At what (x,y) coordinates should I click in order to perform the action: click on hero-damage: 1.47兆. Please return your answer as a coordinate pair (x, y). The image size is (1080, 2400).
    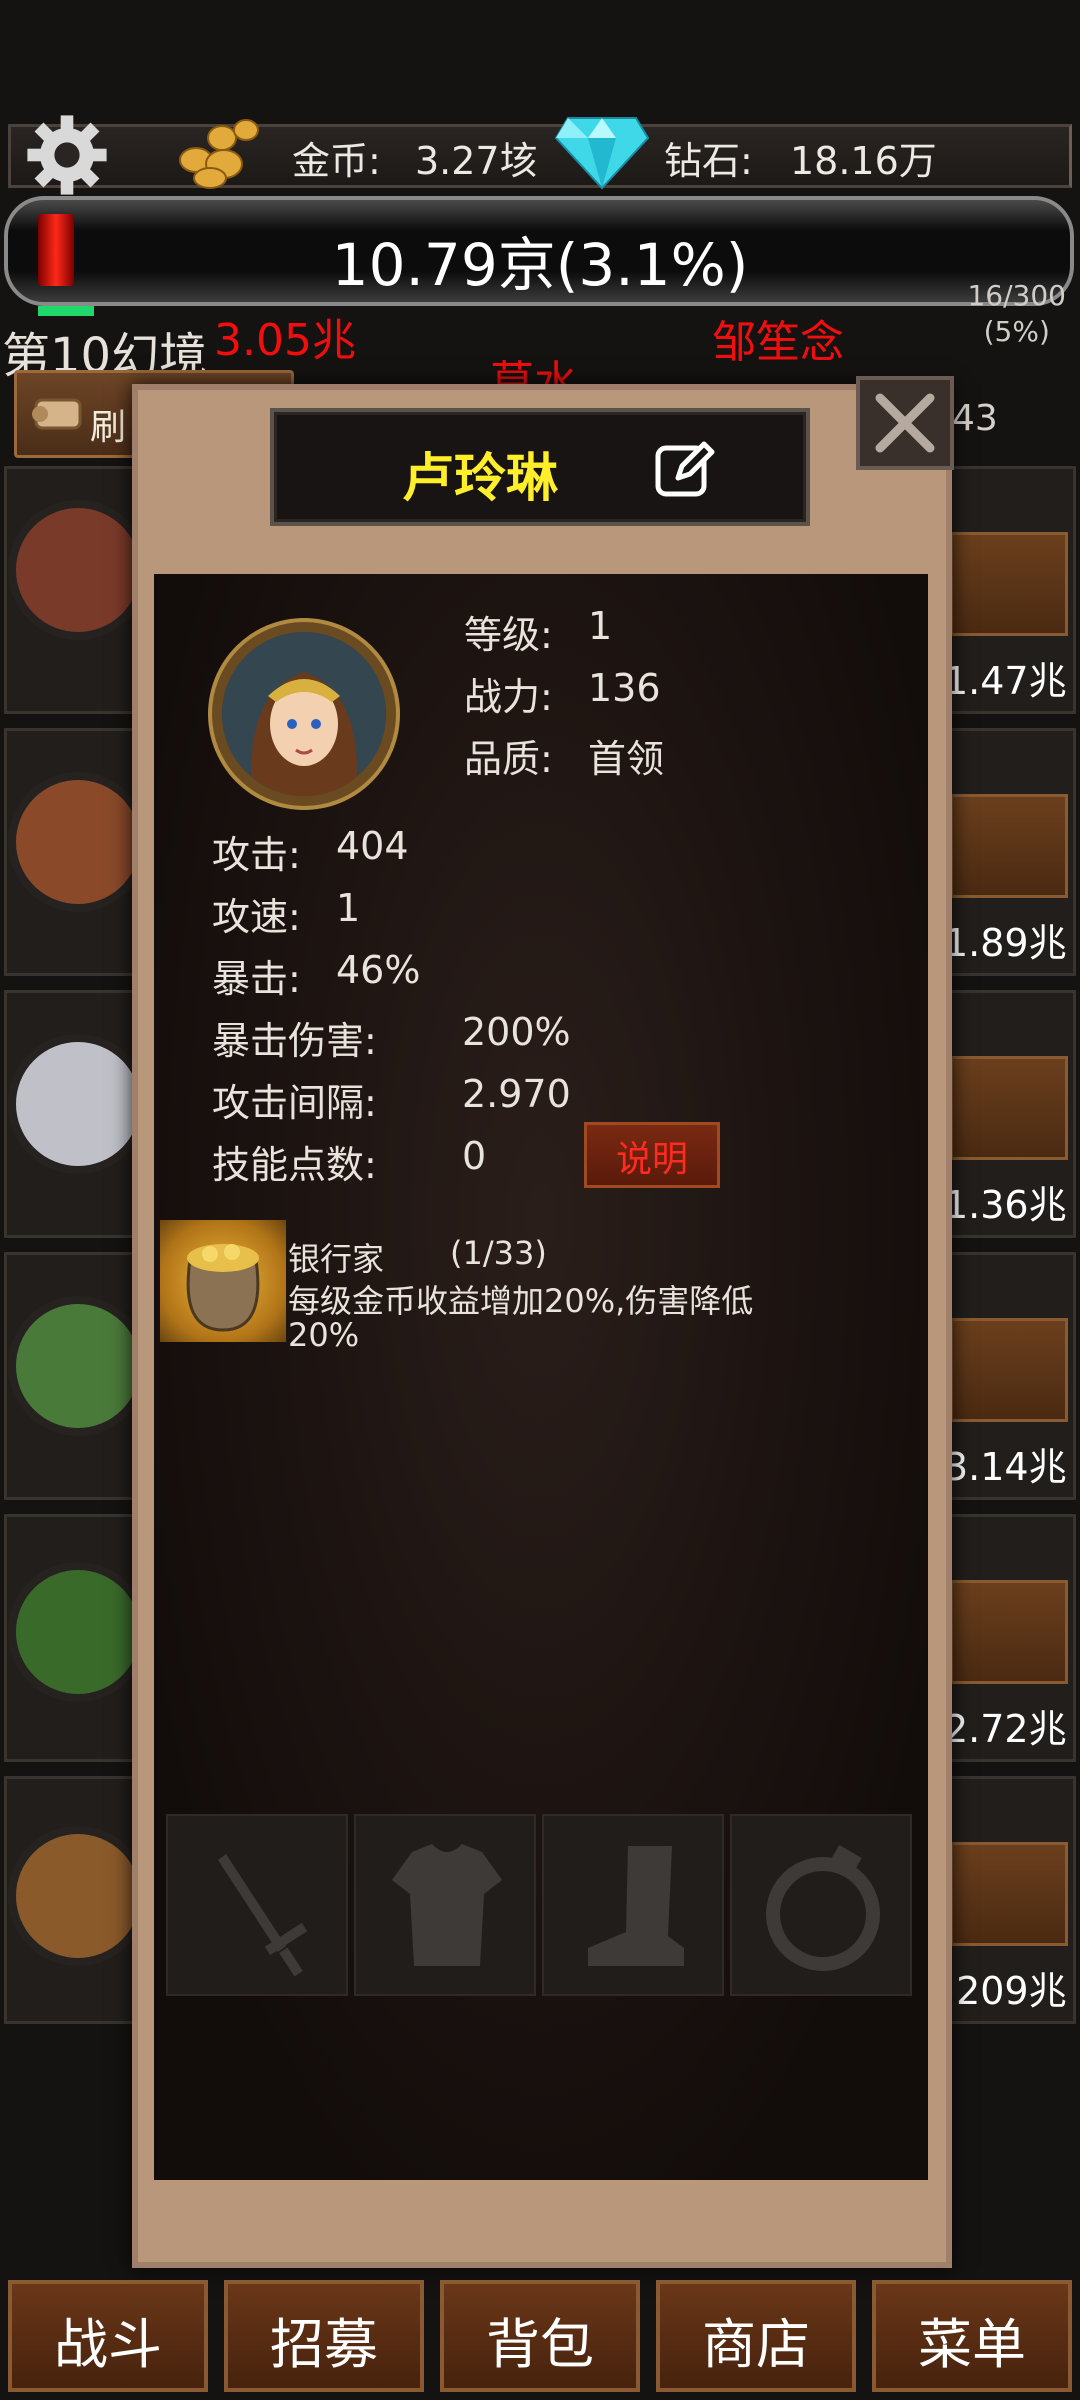
    Looking at the image, I should click on (1005, 681).